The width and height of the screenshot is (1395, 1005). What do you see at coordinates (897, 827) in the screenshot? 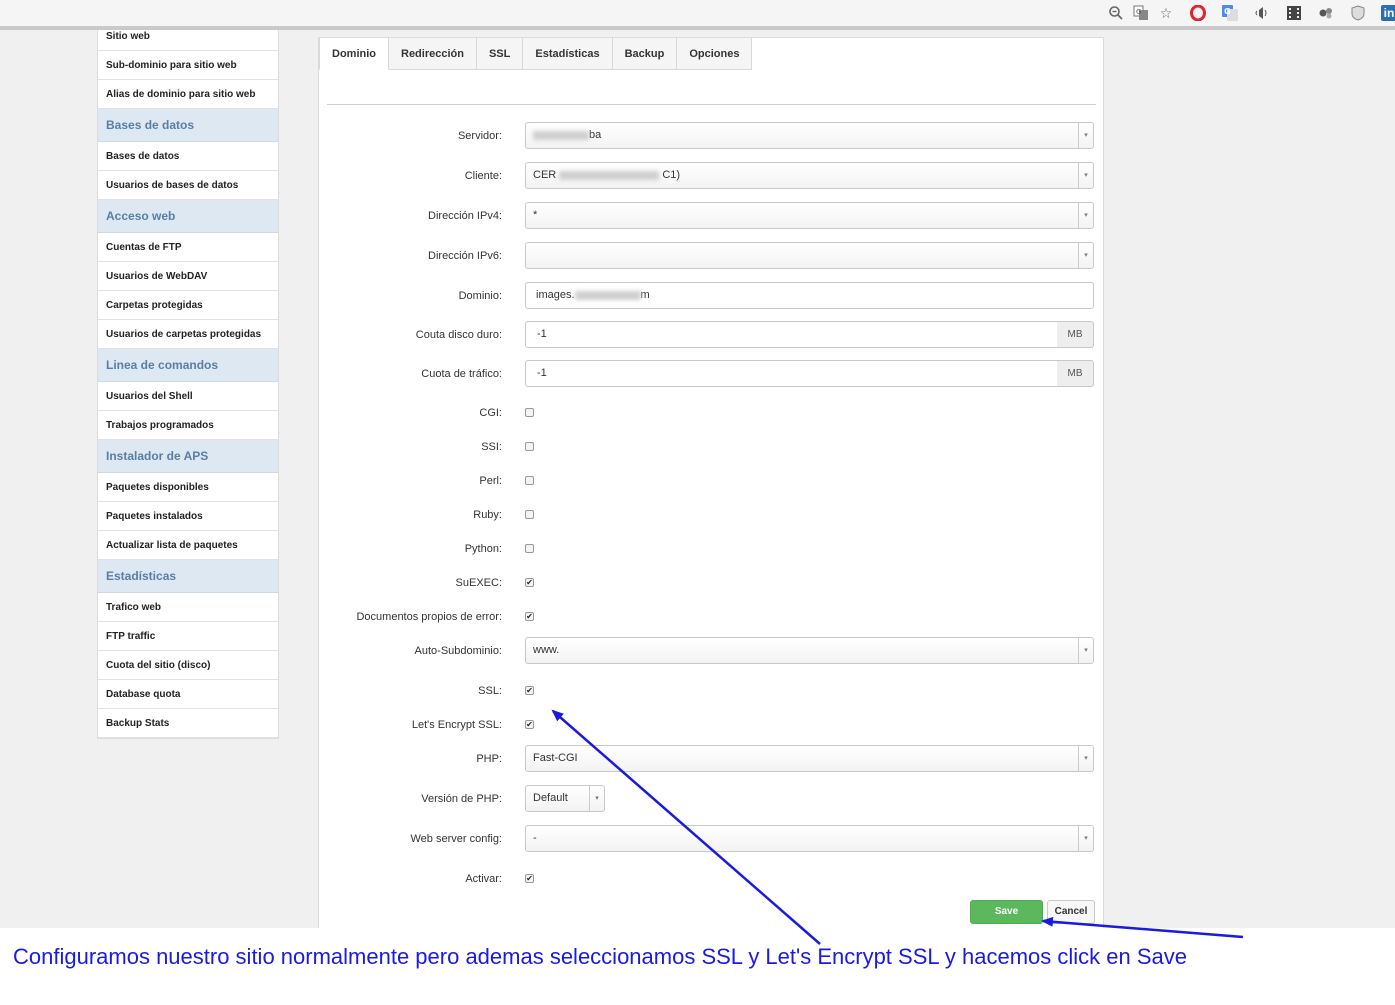
I see `annotation-arrows` at bounding box center [897, 827].